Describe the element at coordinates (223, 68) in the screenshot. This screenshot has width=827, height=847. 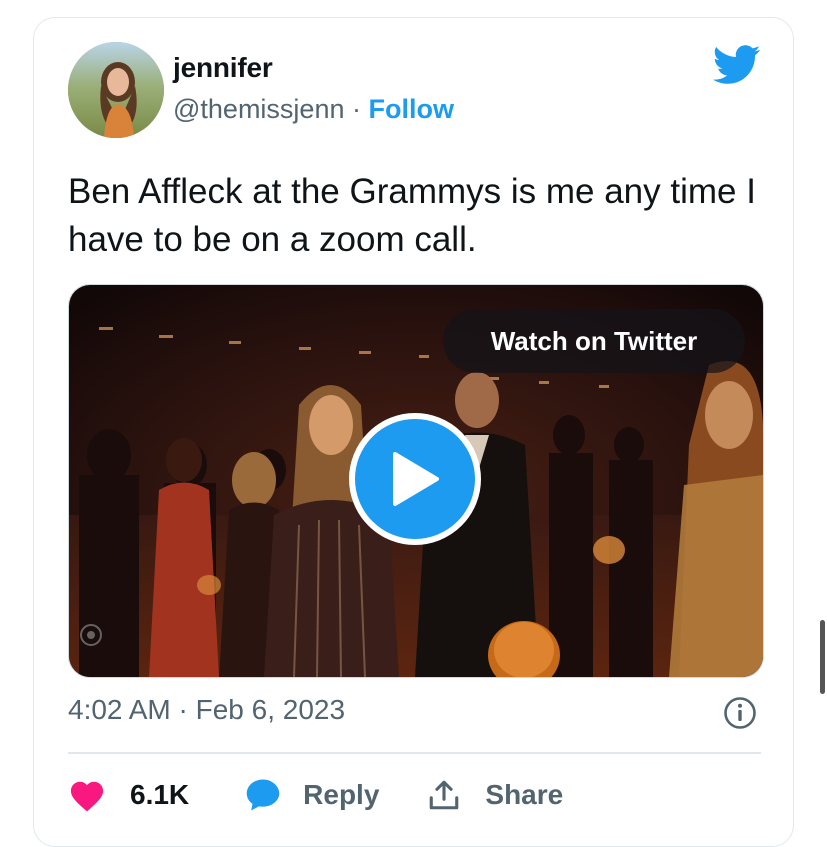
I see `display-name: jennifer` at that location.